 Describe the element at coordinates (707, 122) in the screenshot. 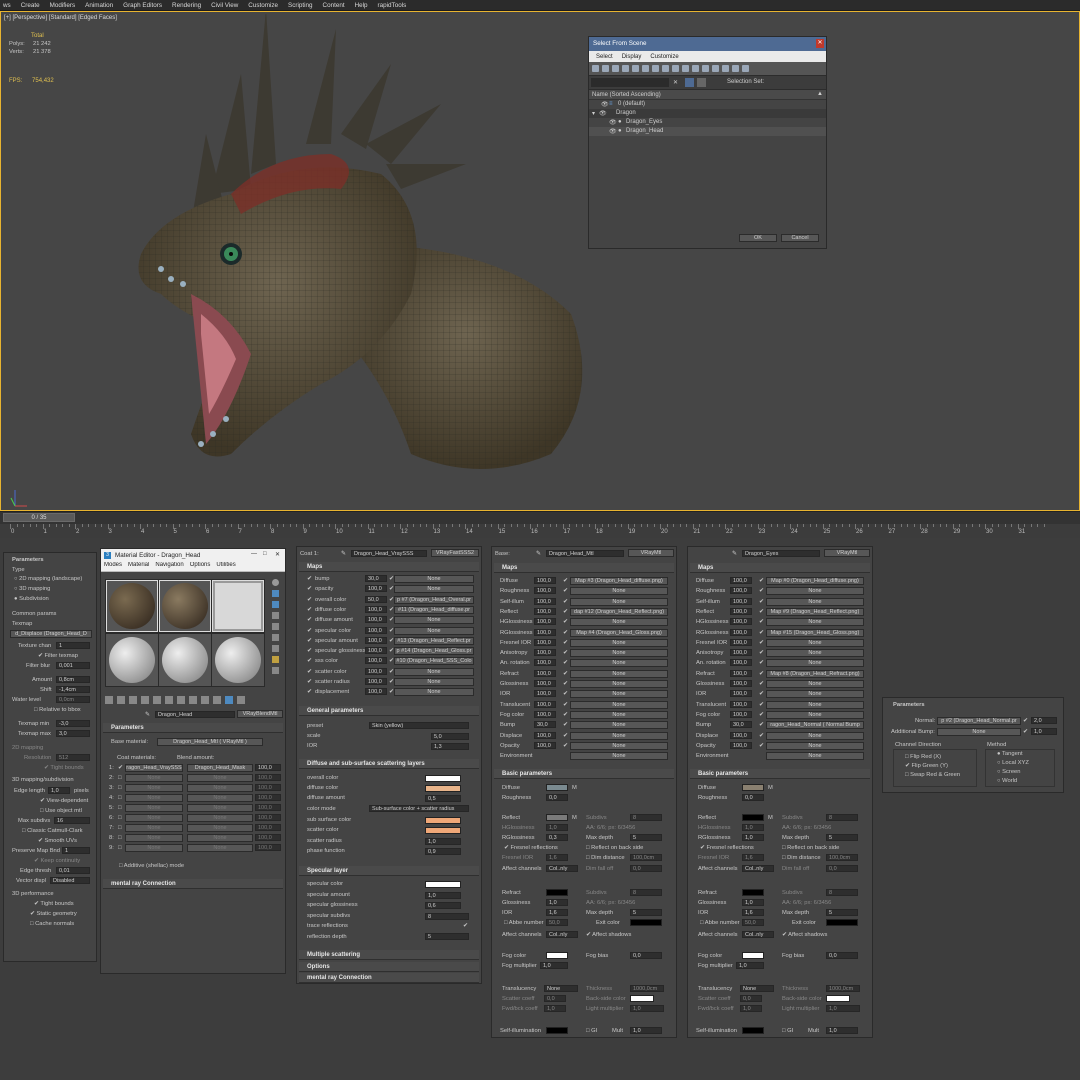

I see `tree-item: 👁 ● Dragon_Eyes` at that location.